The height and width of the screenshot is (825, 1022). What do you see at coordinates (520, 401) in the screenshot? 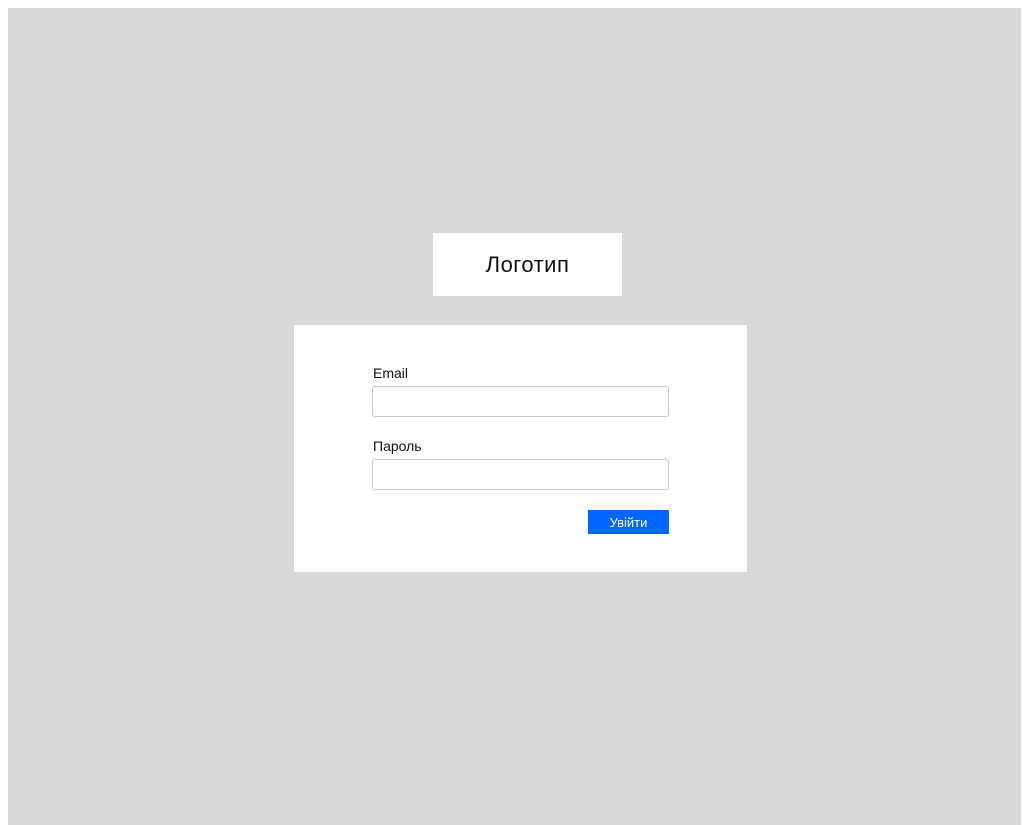
I see `email-field` at bounding box center [520, 401].